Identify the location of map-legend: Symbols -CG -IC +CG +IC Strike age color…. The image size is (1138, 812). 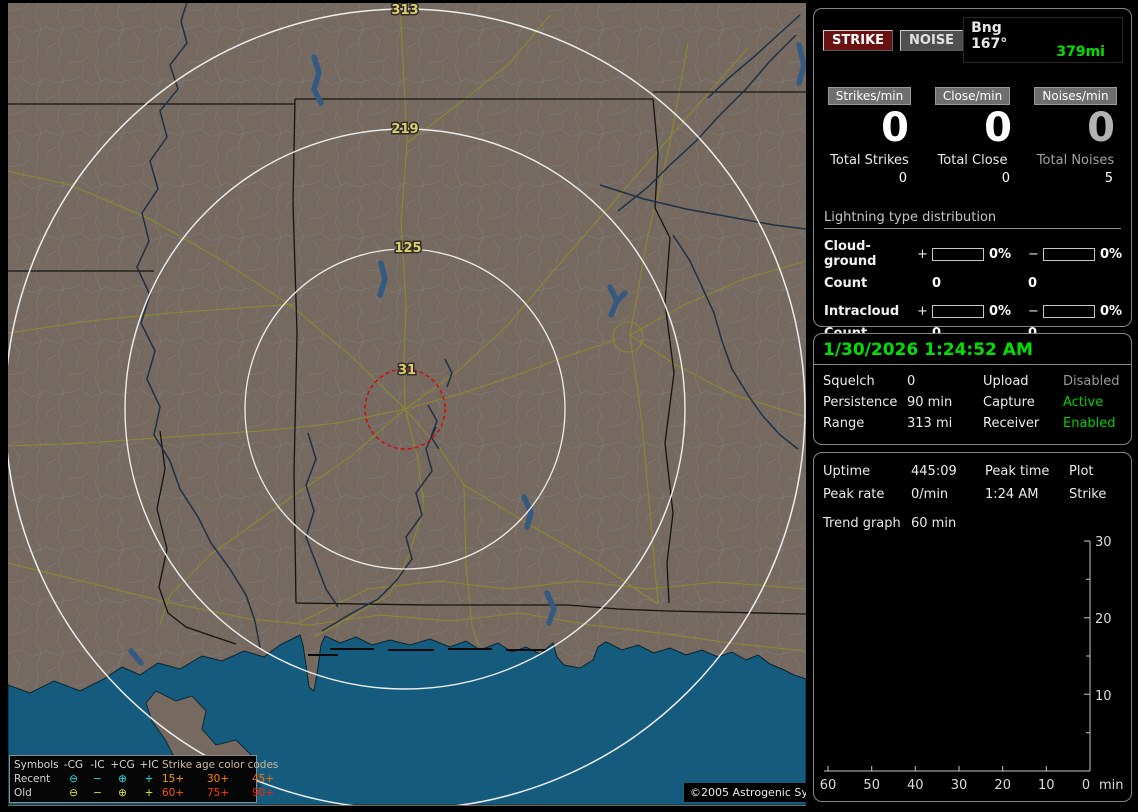
(143, 779).